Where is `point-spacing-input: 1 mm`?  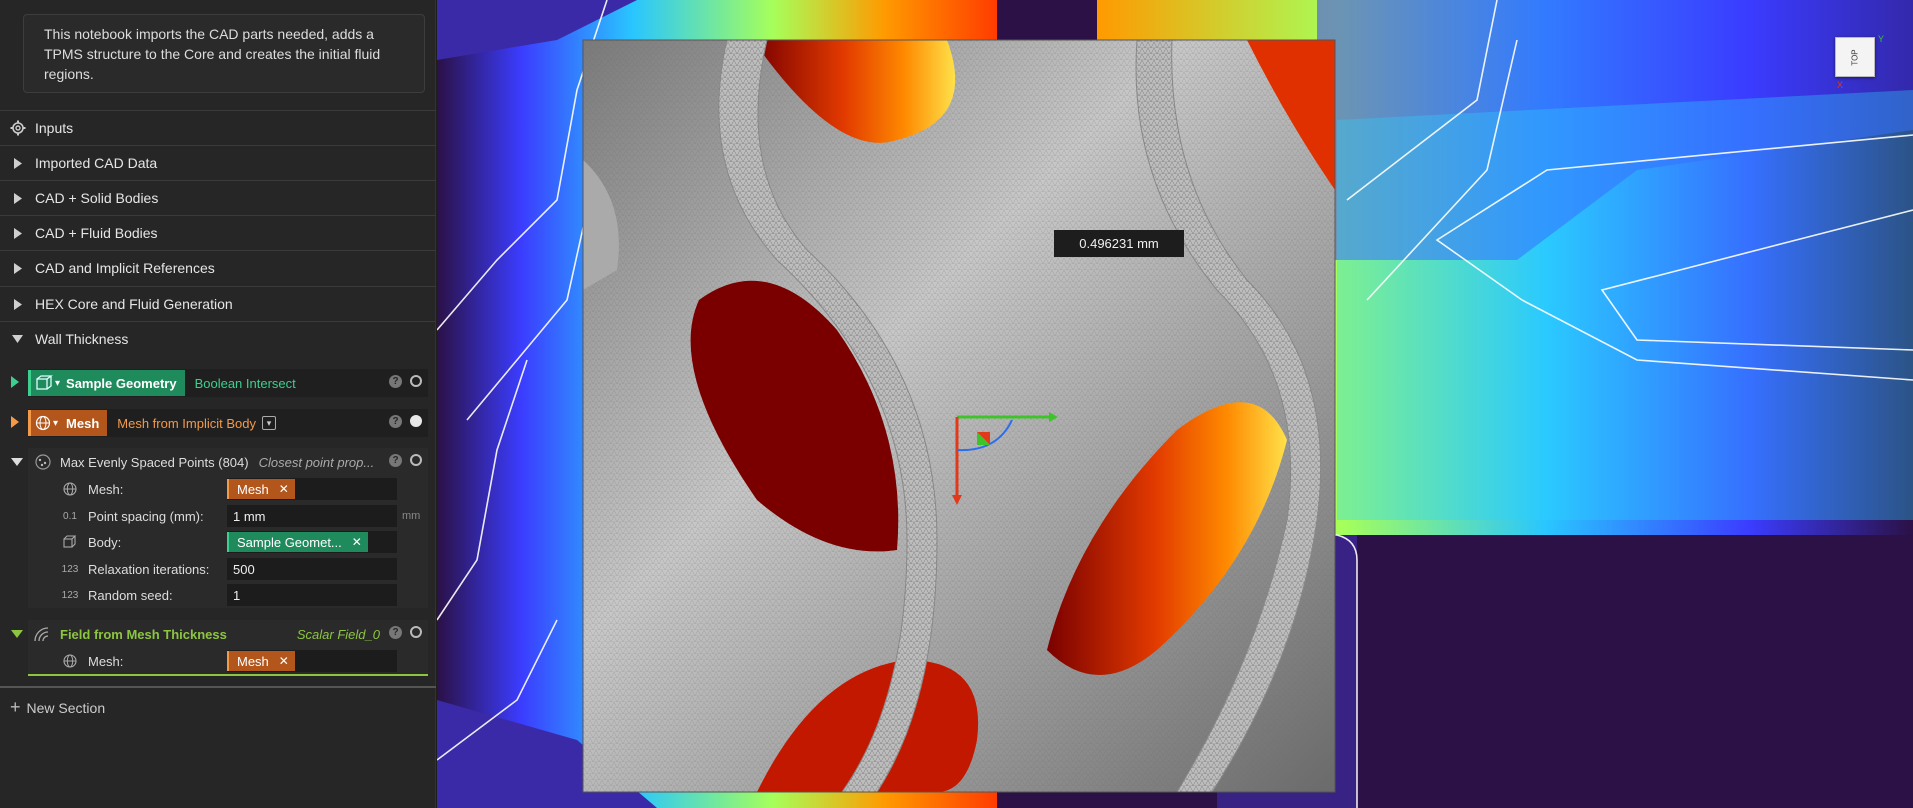
point-spacing-input: 1 mm is located at coordinates (312, 516).